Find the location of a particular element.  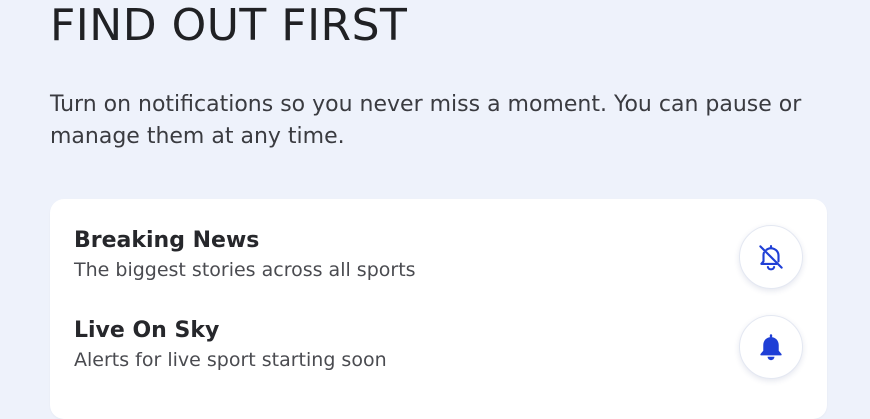

breaking-news-notification-toggle is located at coordinates (771, 257).